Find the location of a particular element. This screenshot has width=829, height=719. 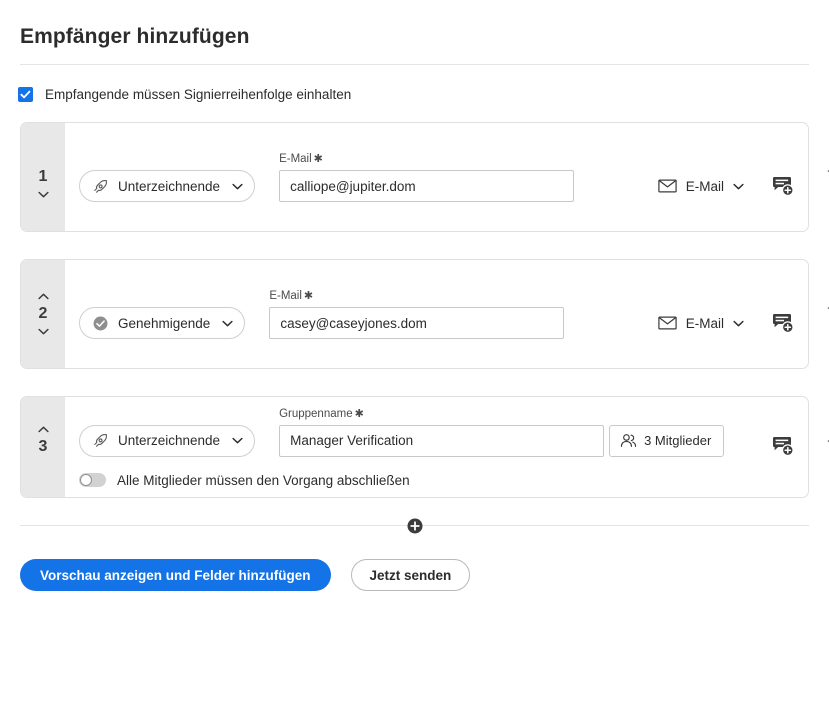

recipient-right-controls is located at coordinates (776, 446).